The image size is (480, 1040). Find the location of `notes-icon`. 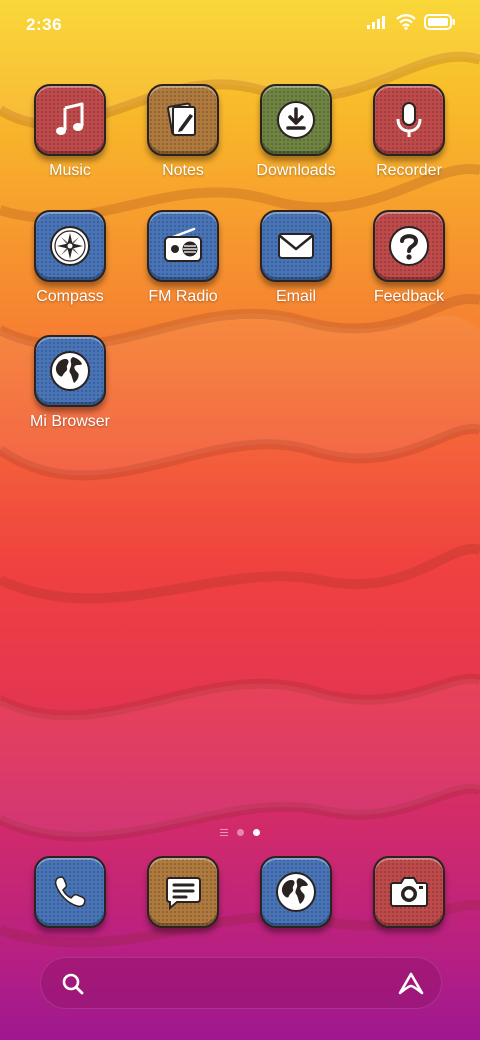

notes-icon is located at coordinates (181, 119).